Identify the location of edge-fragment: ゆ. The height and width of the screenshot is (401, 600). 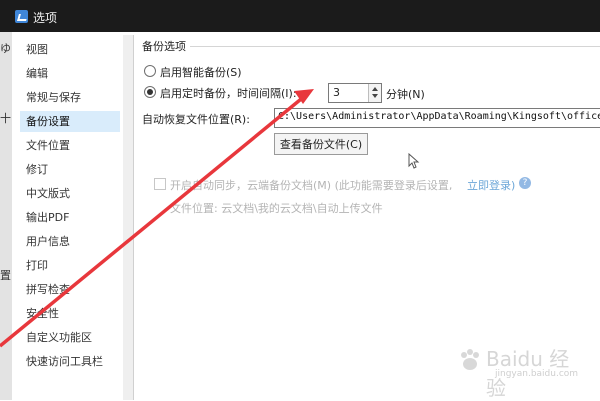
(5, 48).